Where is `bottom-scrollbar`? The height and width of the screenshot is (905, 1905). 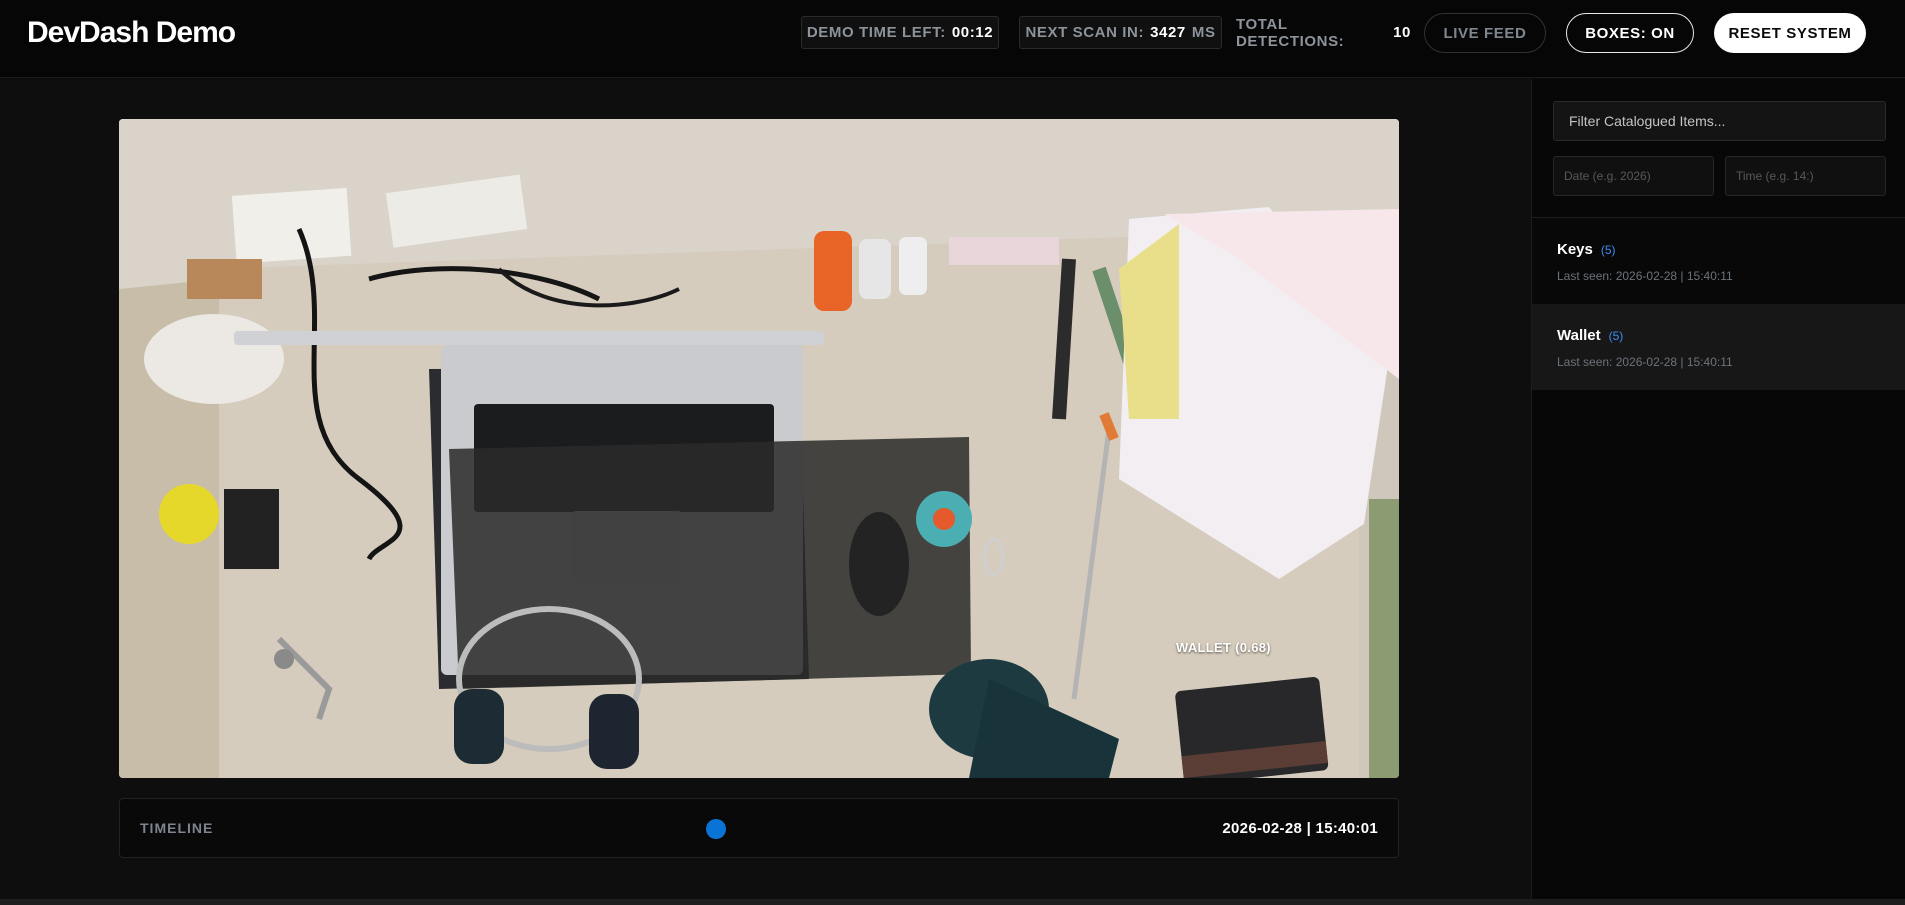
bottom-scrollbar is located at coordinates (952, 902).